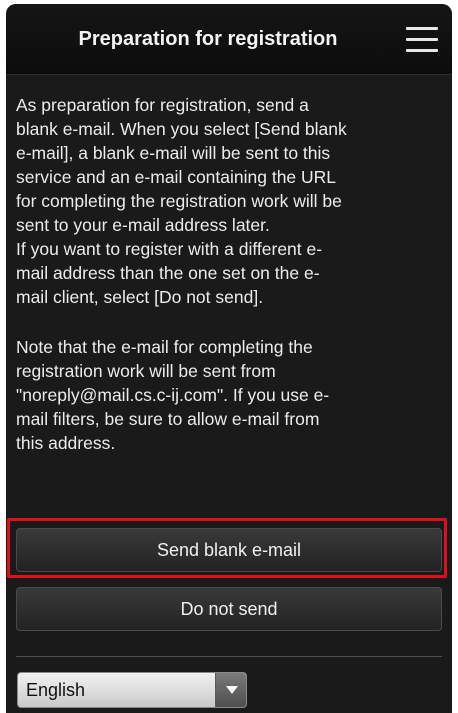 This screenshot has width=458, height=713. Describe the element at coordinates (56, 690) in the screenshot. I see `language-select-value: English` at that location.